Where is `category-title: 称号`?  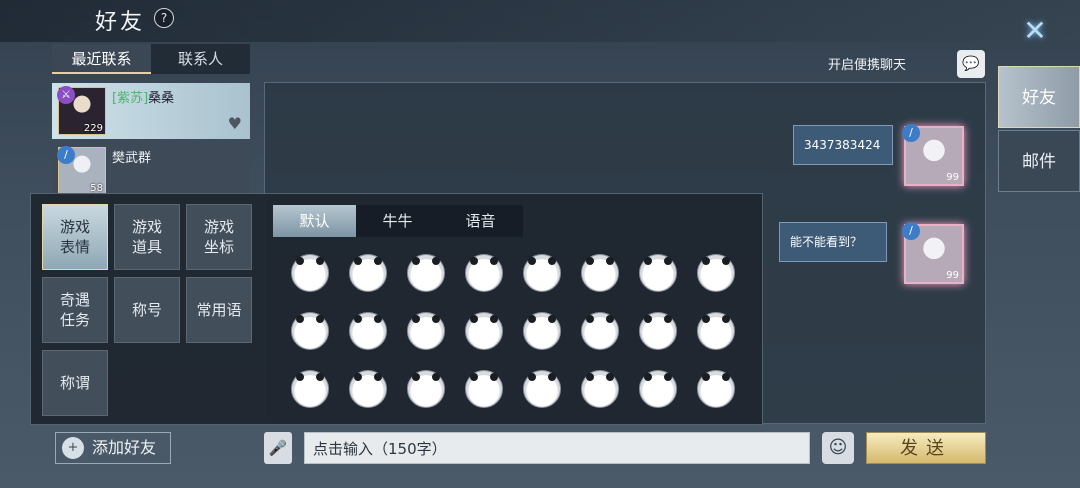 category-title: 称号 is located at coordinates (147, 310).